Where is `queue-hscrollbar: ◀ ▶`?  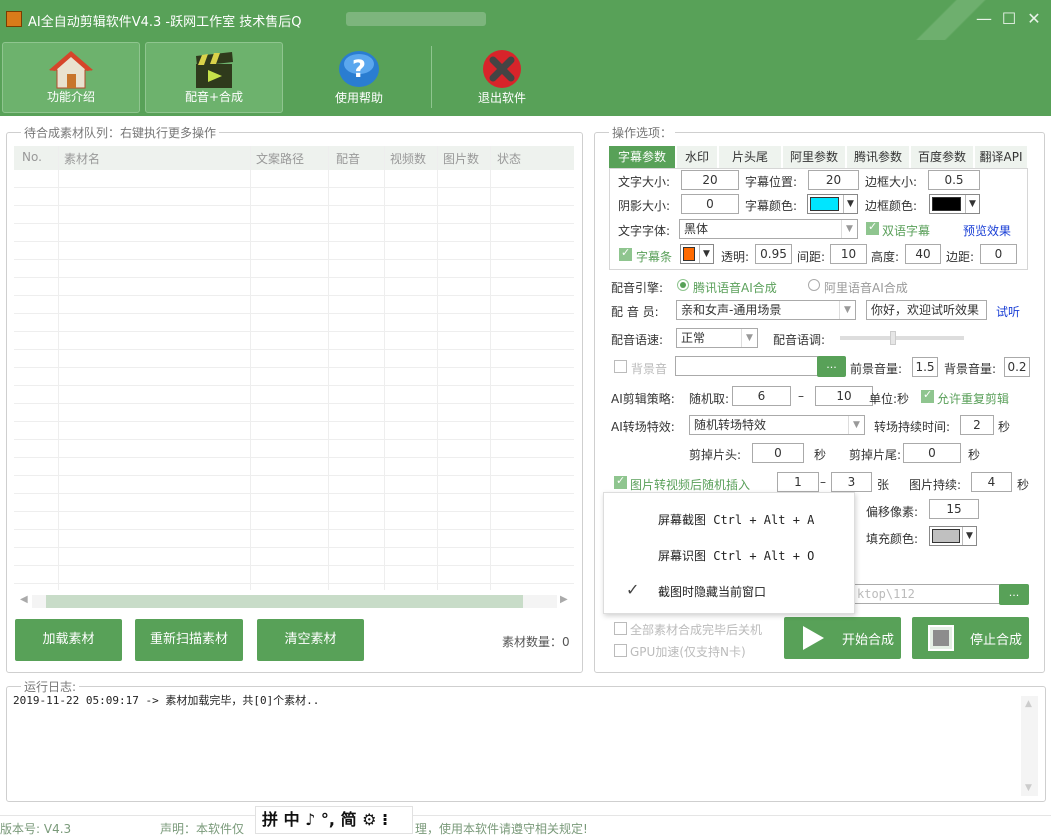
queue-hscrollbar: ◀ ▶ is located at coordinates (294, 601).